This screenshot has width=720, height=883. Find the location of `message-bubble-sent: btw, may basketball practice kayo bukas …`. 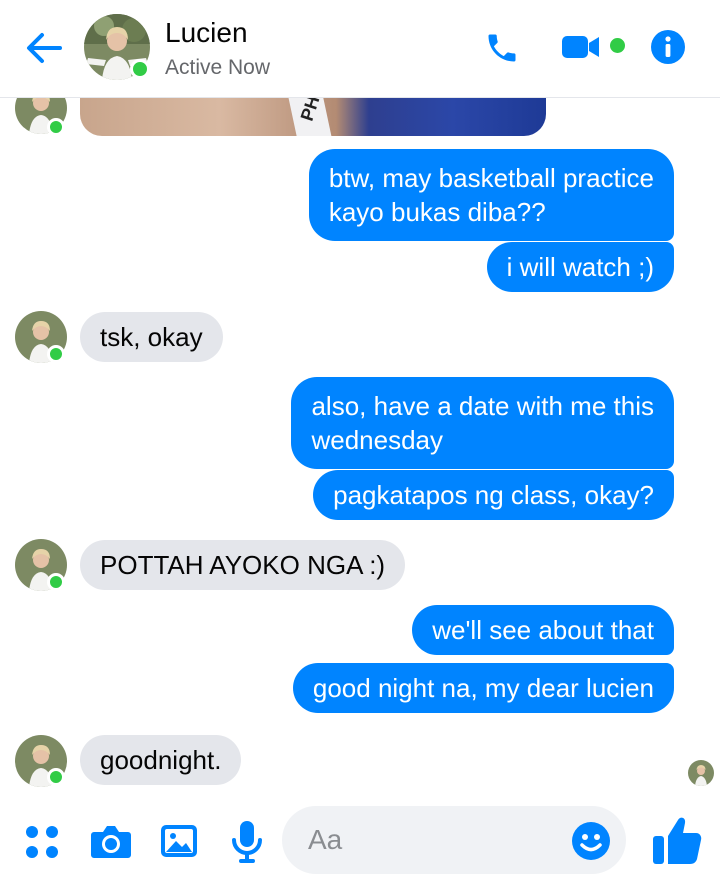

message-bubble-sent: btw, may basketball practice kayo bukas … is located at coordinates (491, 195).